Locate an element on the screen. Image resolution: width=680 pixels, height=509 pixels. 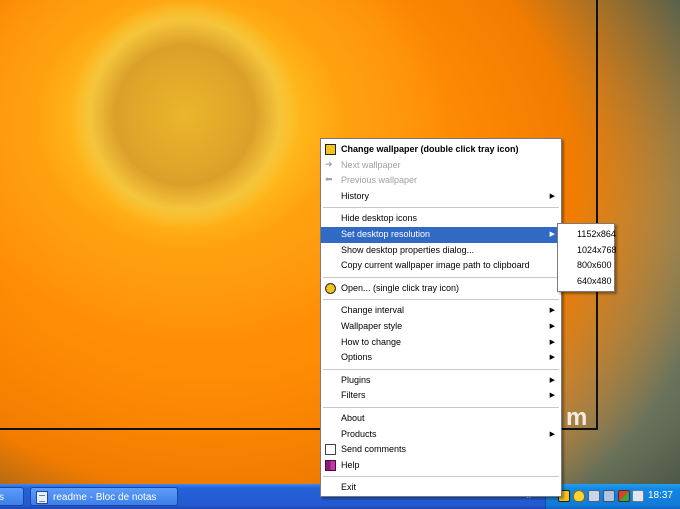
menu-item-send-comments: Send comments is located at coordinates (441, 450).